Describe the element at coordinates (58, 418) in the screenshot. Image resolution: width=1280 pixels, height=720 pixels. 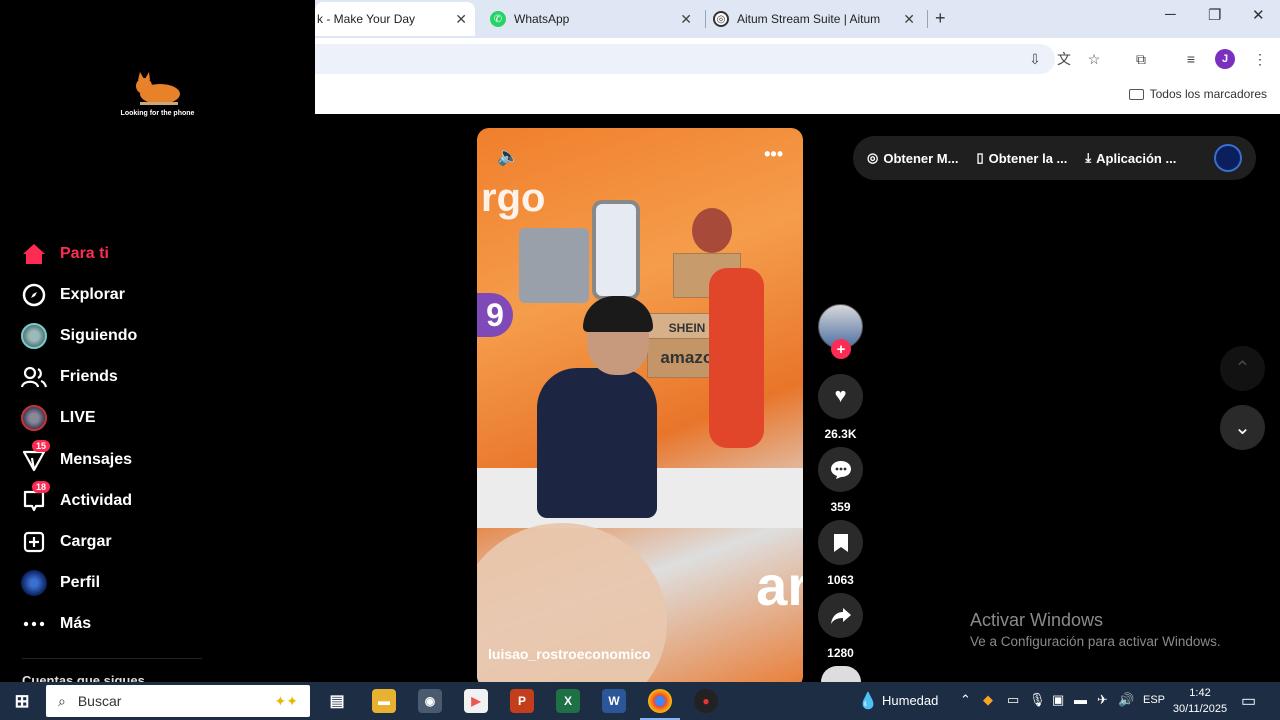
I see `sidebar-item-live: LIVE` at that location.